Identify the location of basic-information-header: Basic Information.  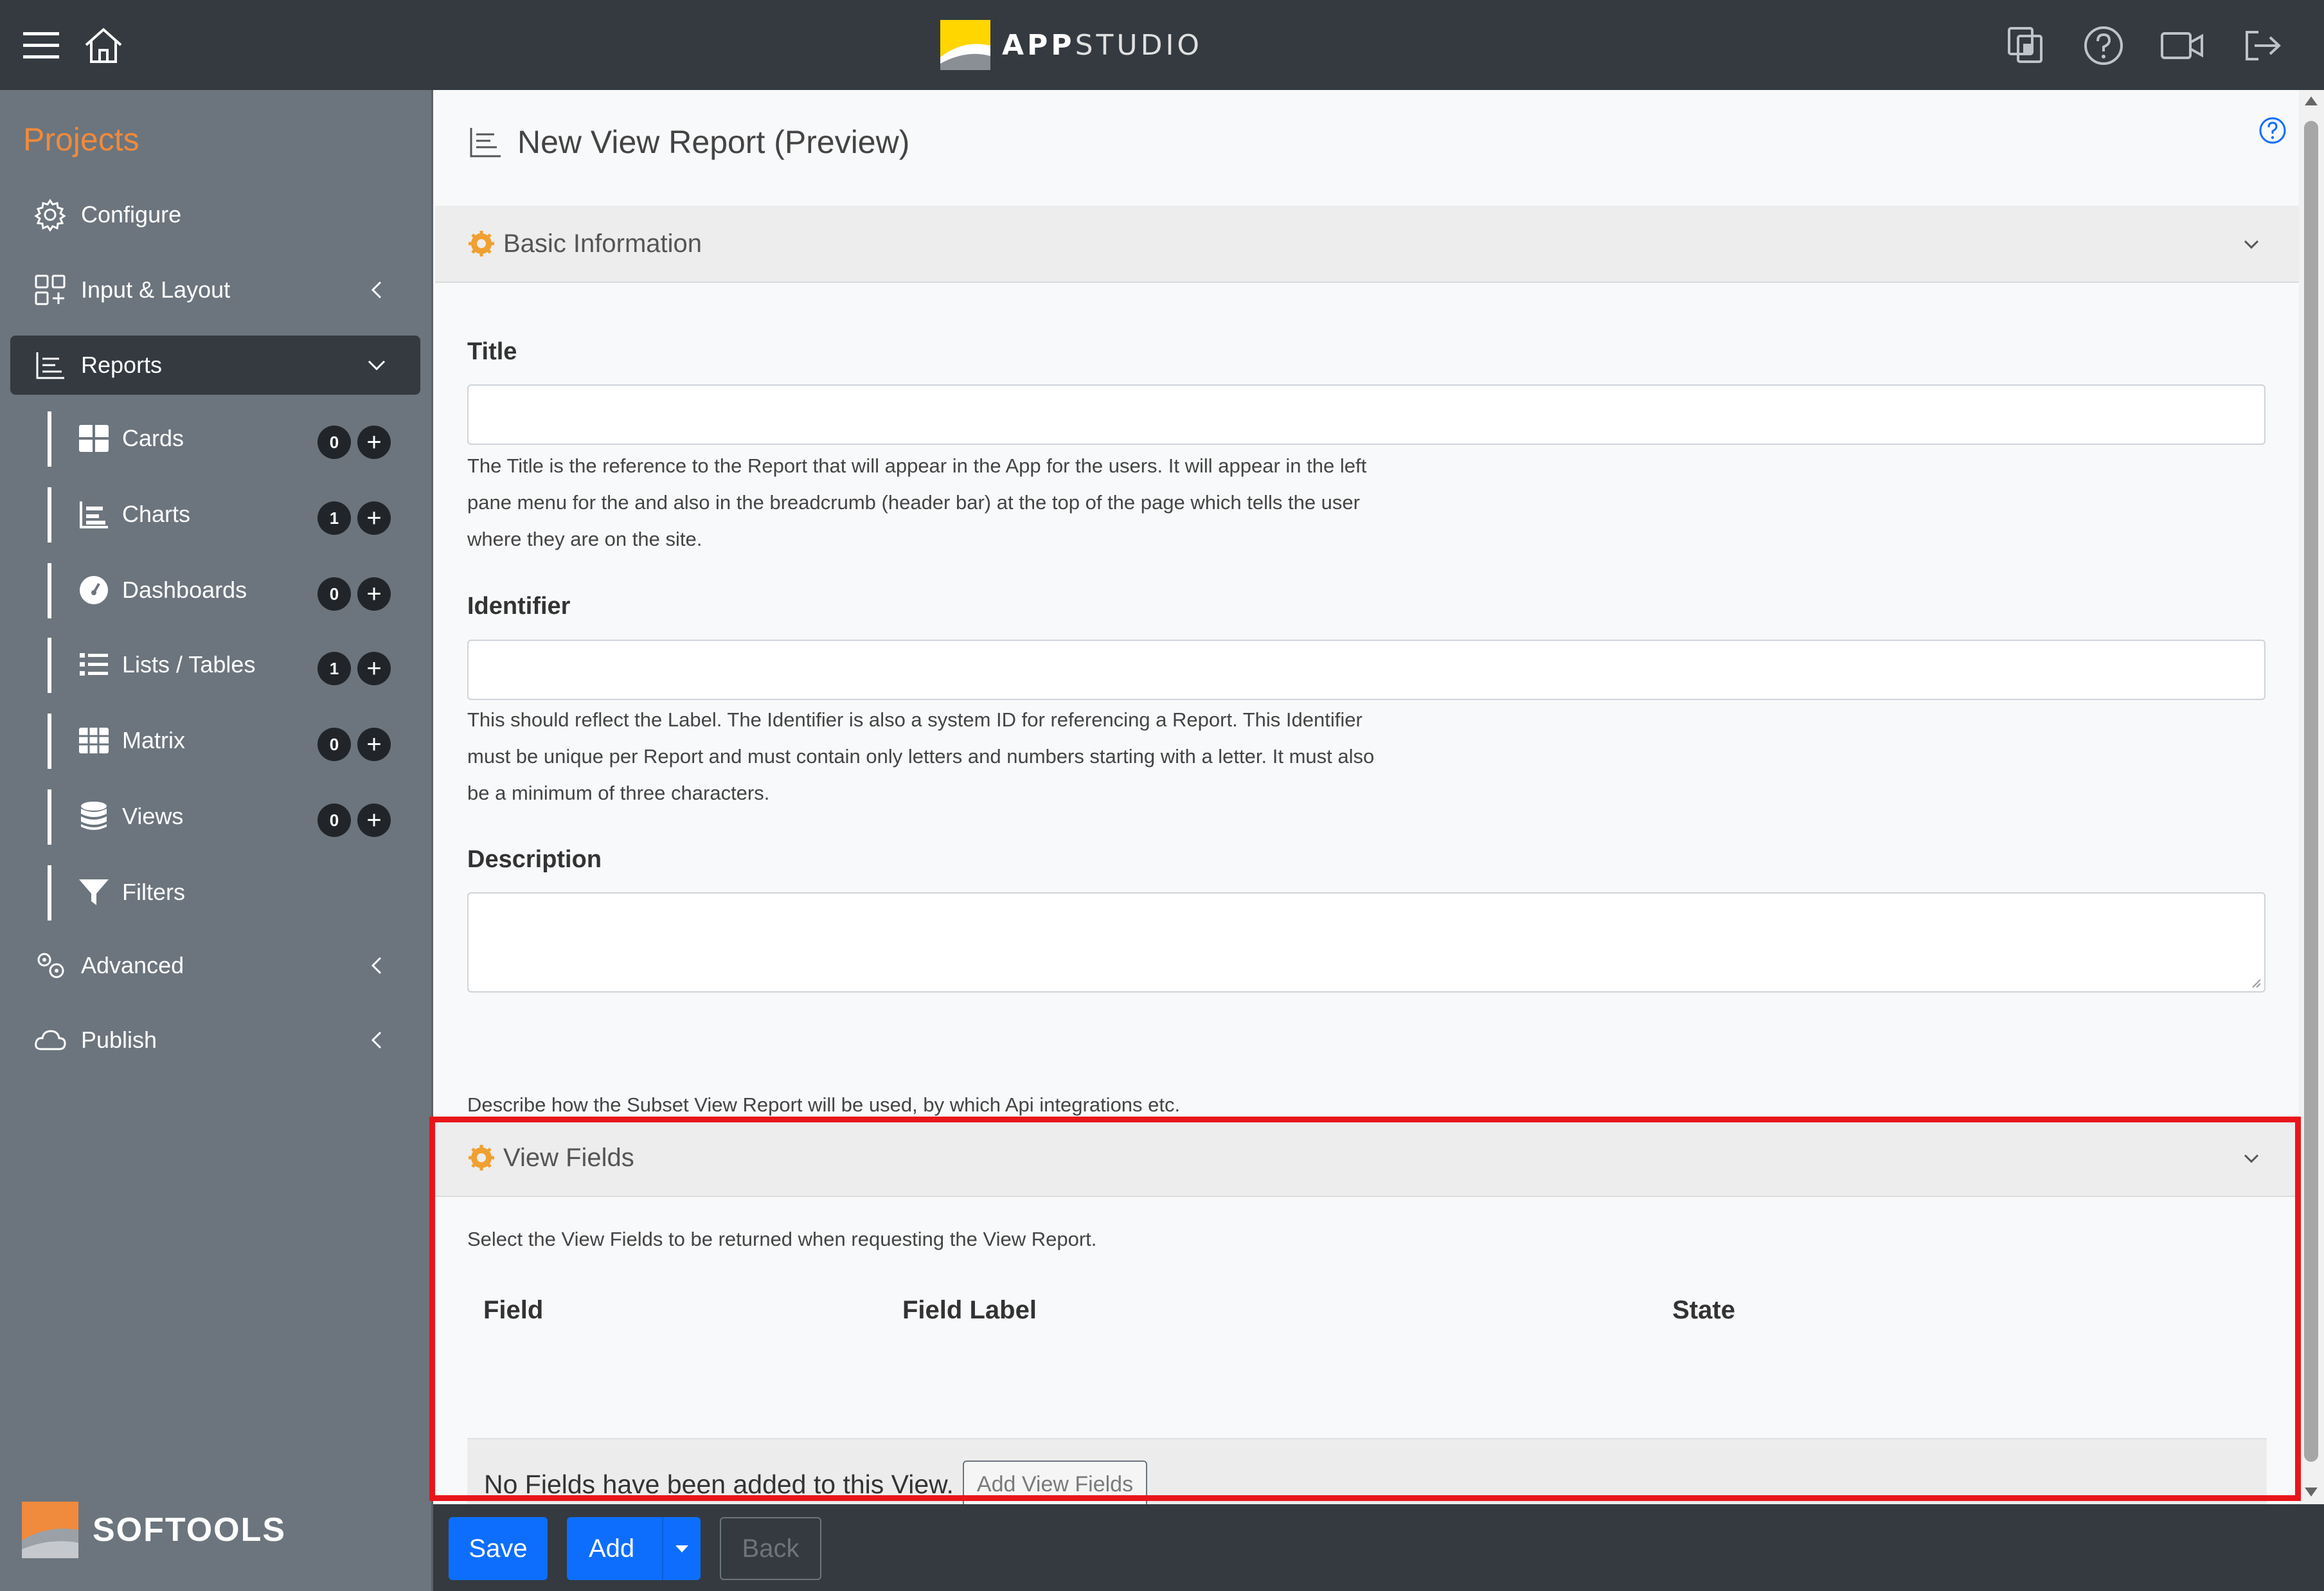
(1367, 245).